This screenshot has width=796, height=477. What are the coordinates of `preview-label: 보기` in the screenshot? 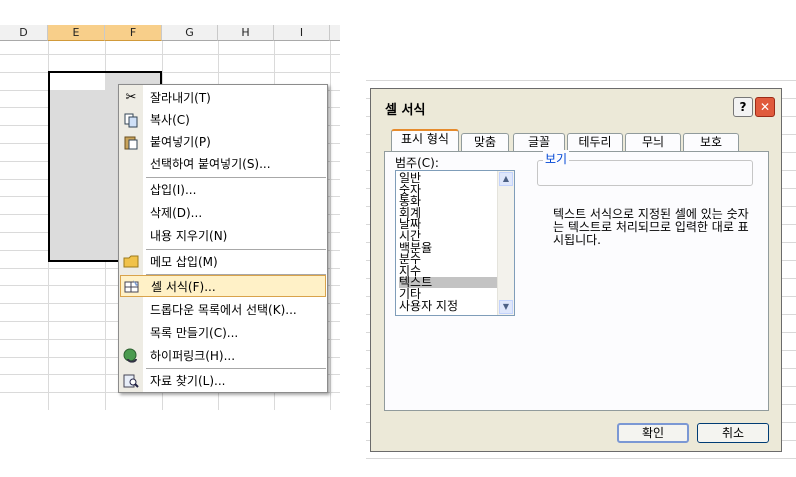 It's located at (556, 158).